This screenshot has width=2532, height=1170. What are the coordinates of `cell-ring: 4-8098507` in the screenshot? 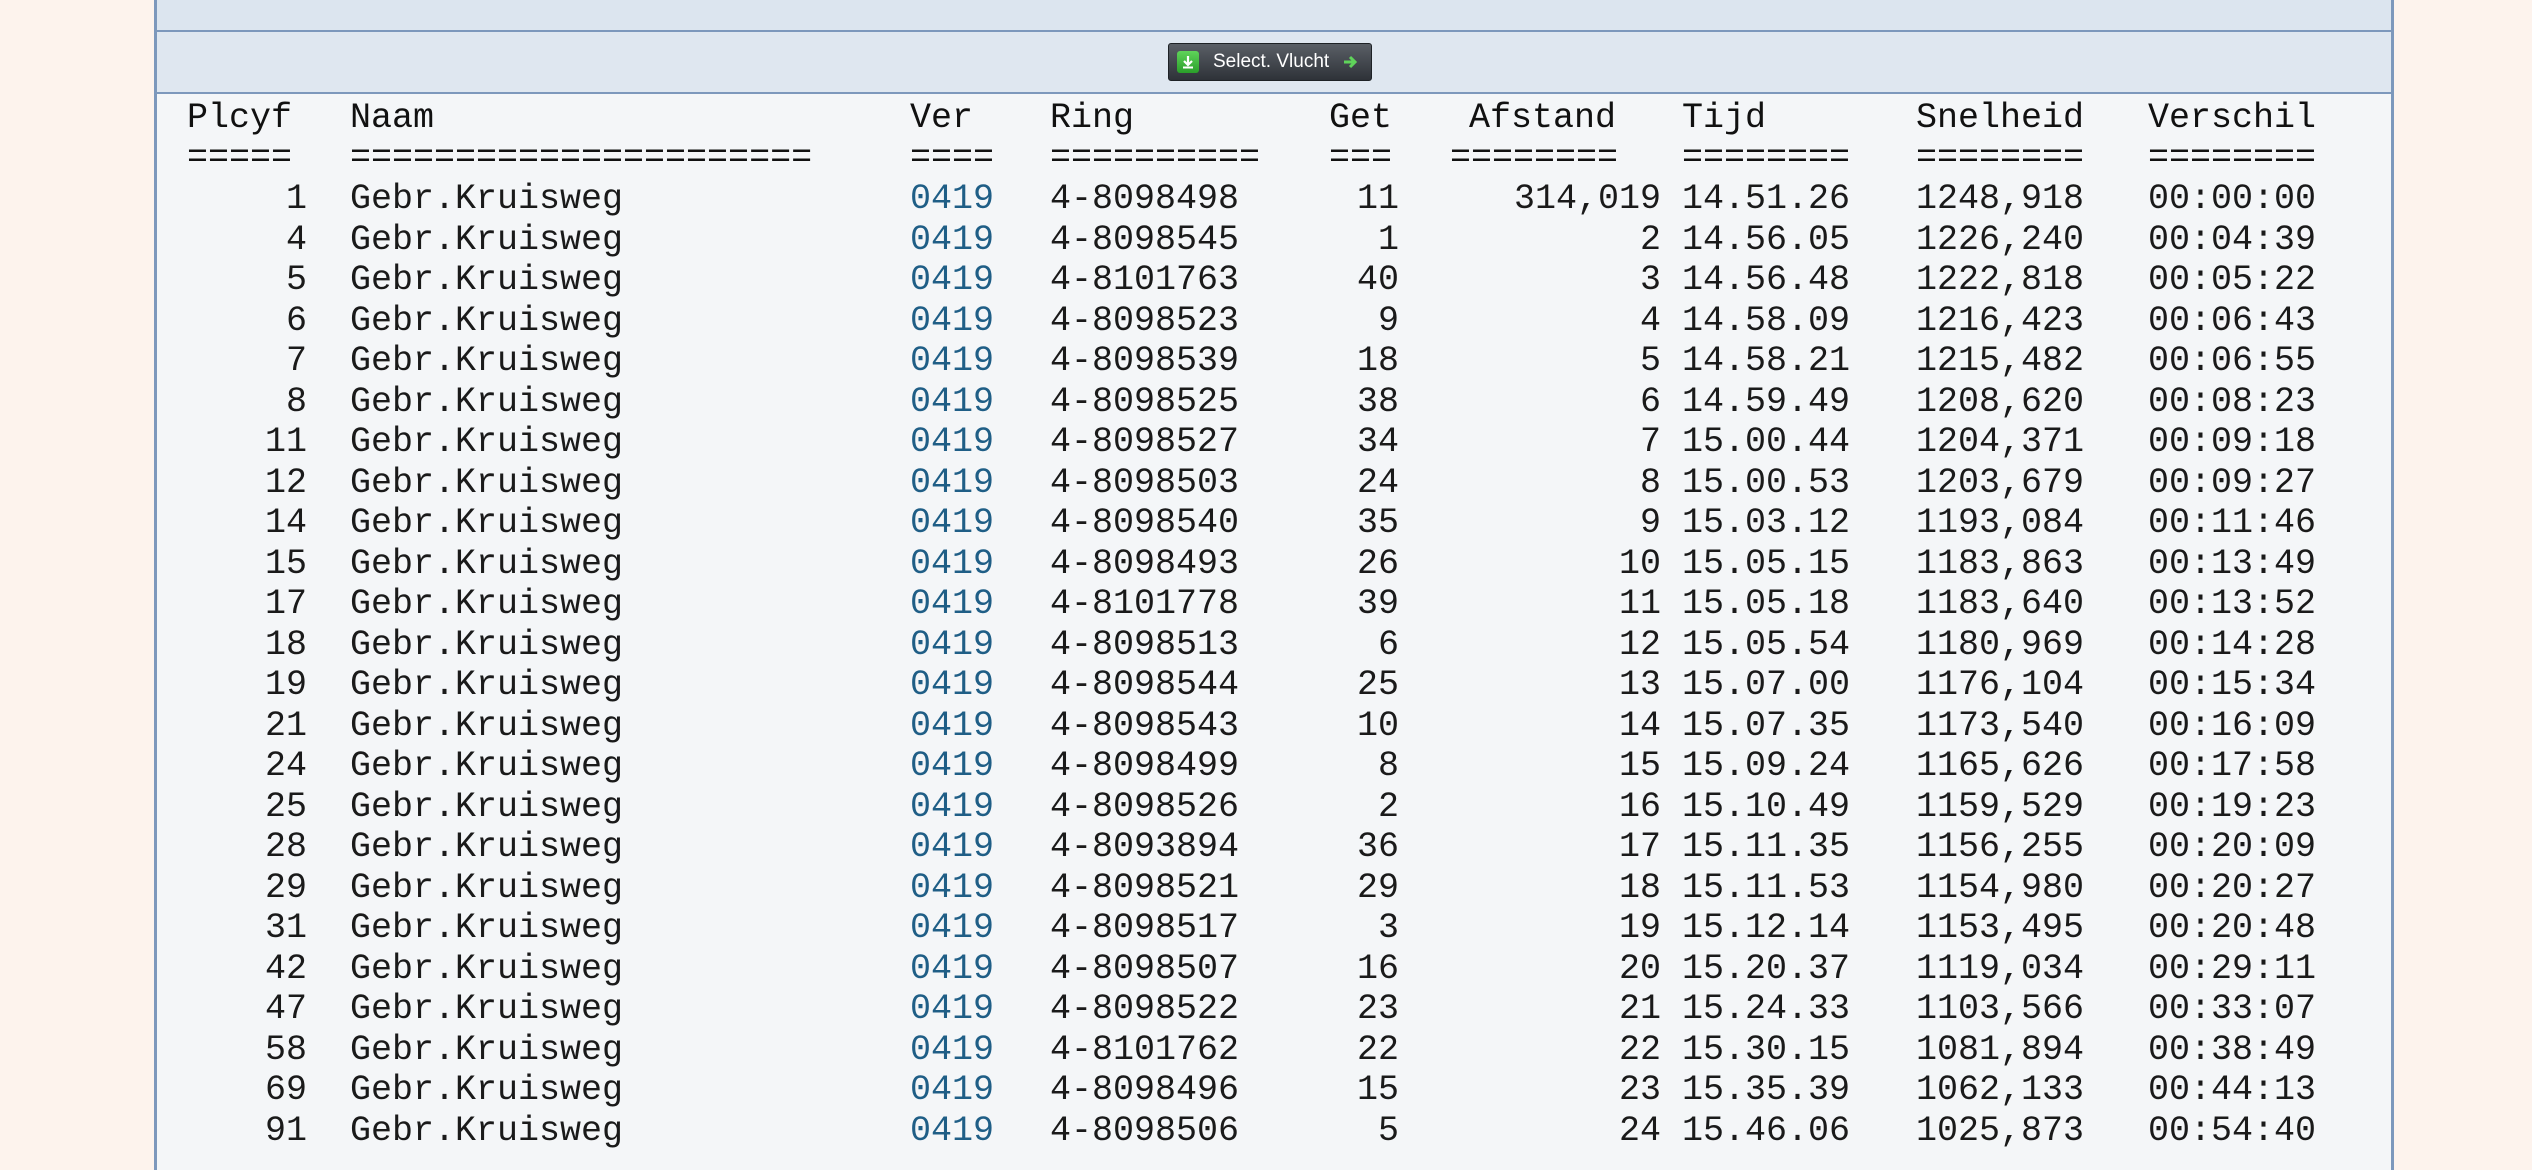 It's located at (1145, 968).